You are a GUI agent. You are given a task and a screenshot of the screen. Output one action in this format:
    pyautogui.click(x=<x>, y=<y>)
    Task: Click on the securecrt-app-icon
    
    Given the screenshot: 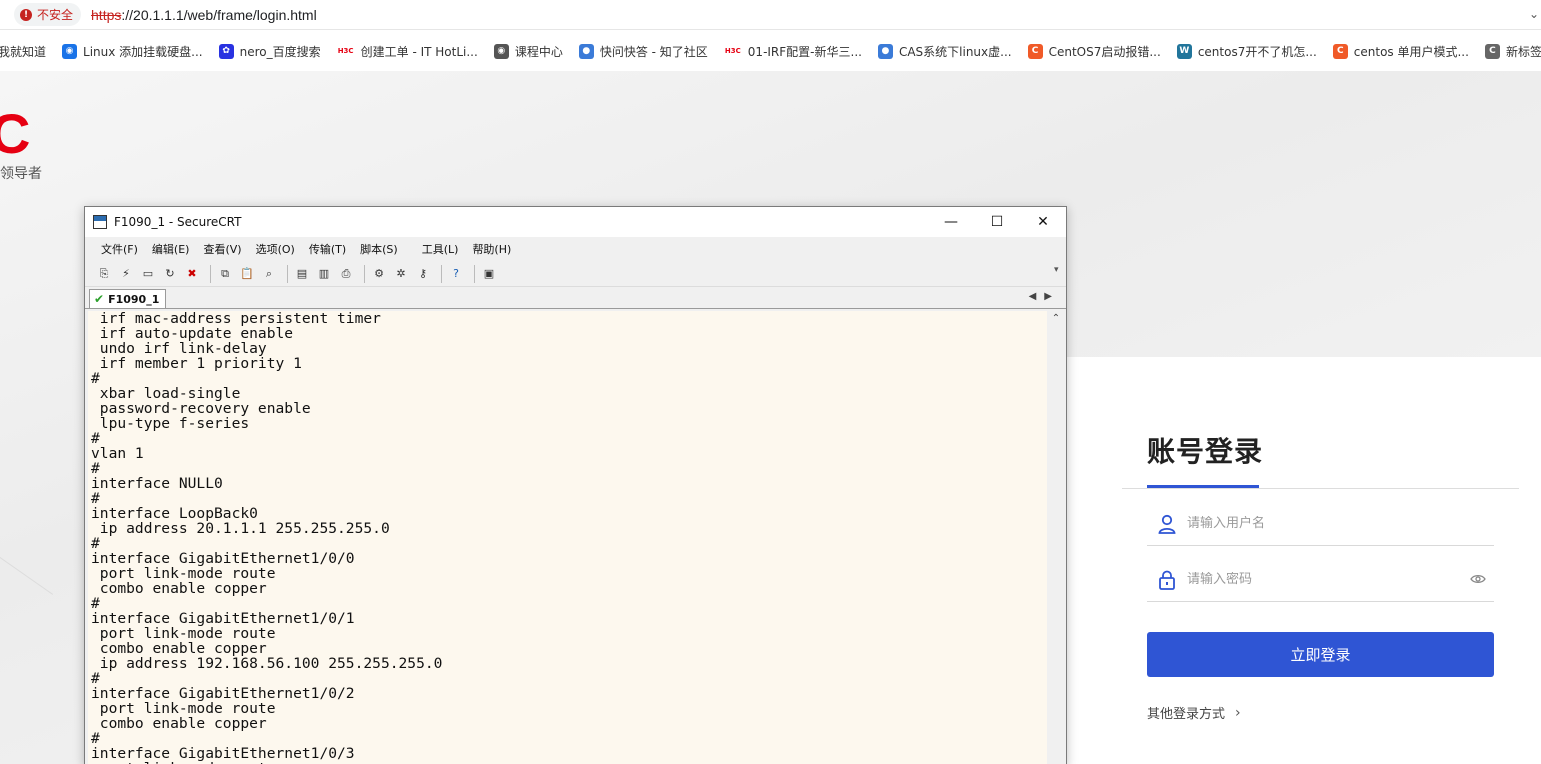 What is the action you would take?
    pyautogui.click(x=100, y=222)
    